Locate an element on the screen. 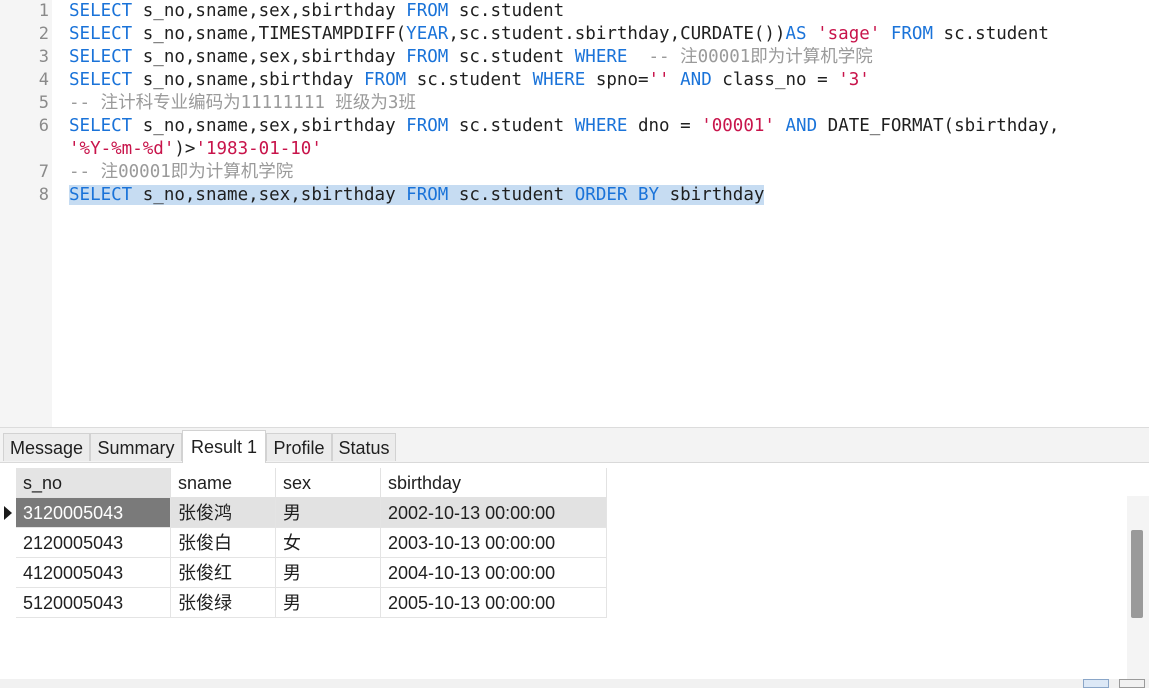 Image resolution: width=1149 pixels, height=688 pixels. code-token: )> is located at coordinates (185, 149).